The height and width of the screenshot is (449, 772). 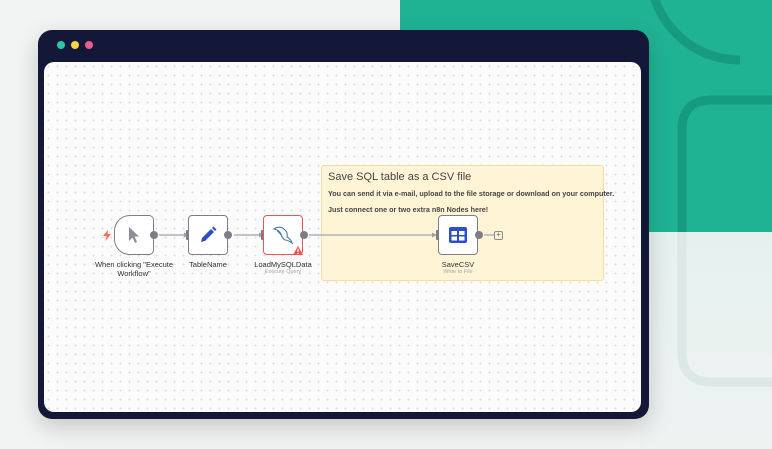 I want to click on tablename-output-handle, so click(x=228, y=235).